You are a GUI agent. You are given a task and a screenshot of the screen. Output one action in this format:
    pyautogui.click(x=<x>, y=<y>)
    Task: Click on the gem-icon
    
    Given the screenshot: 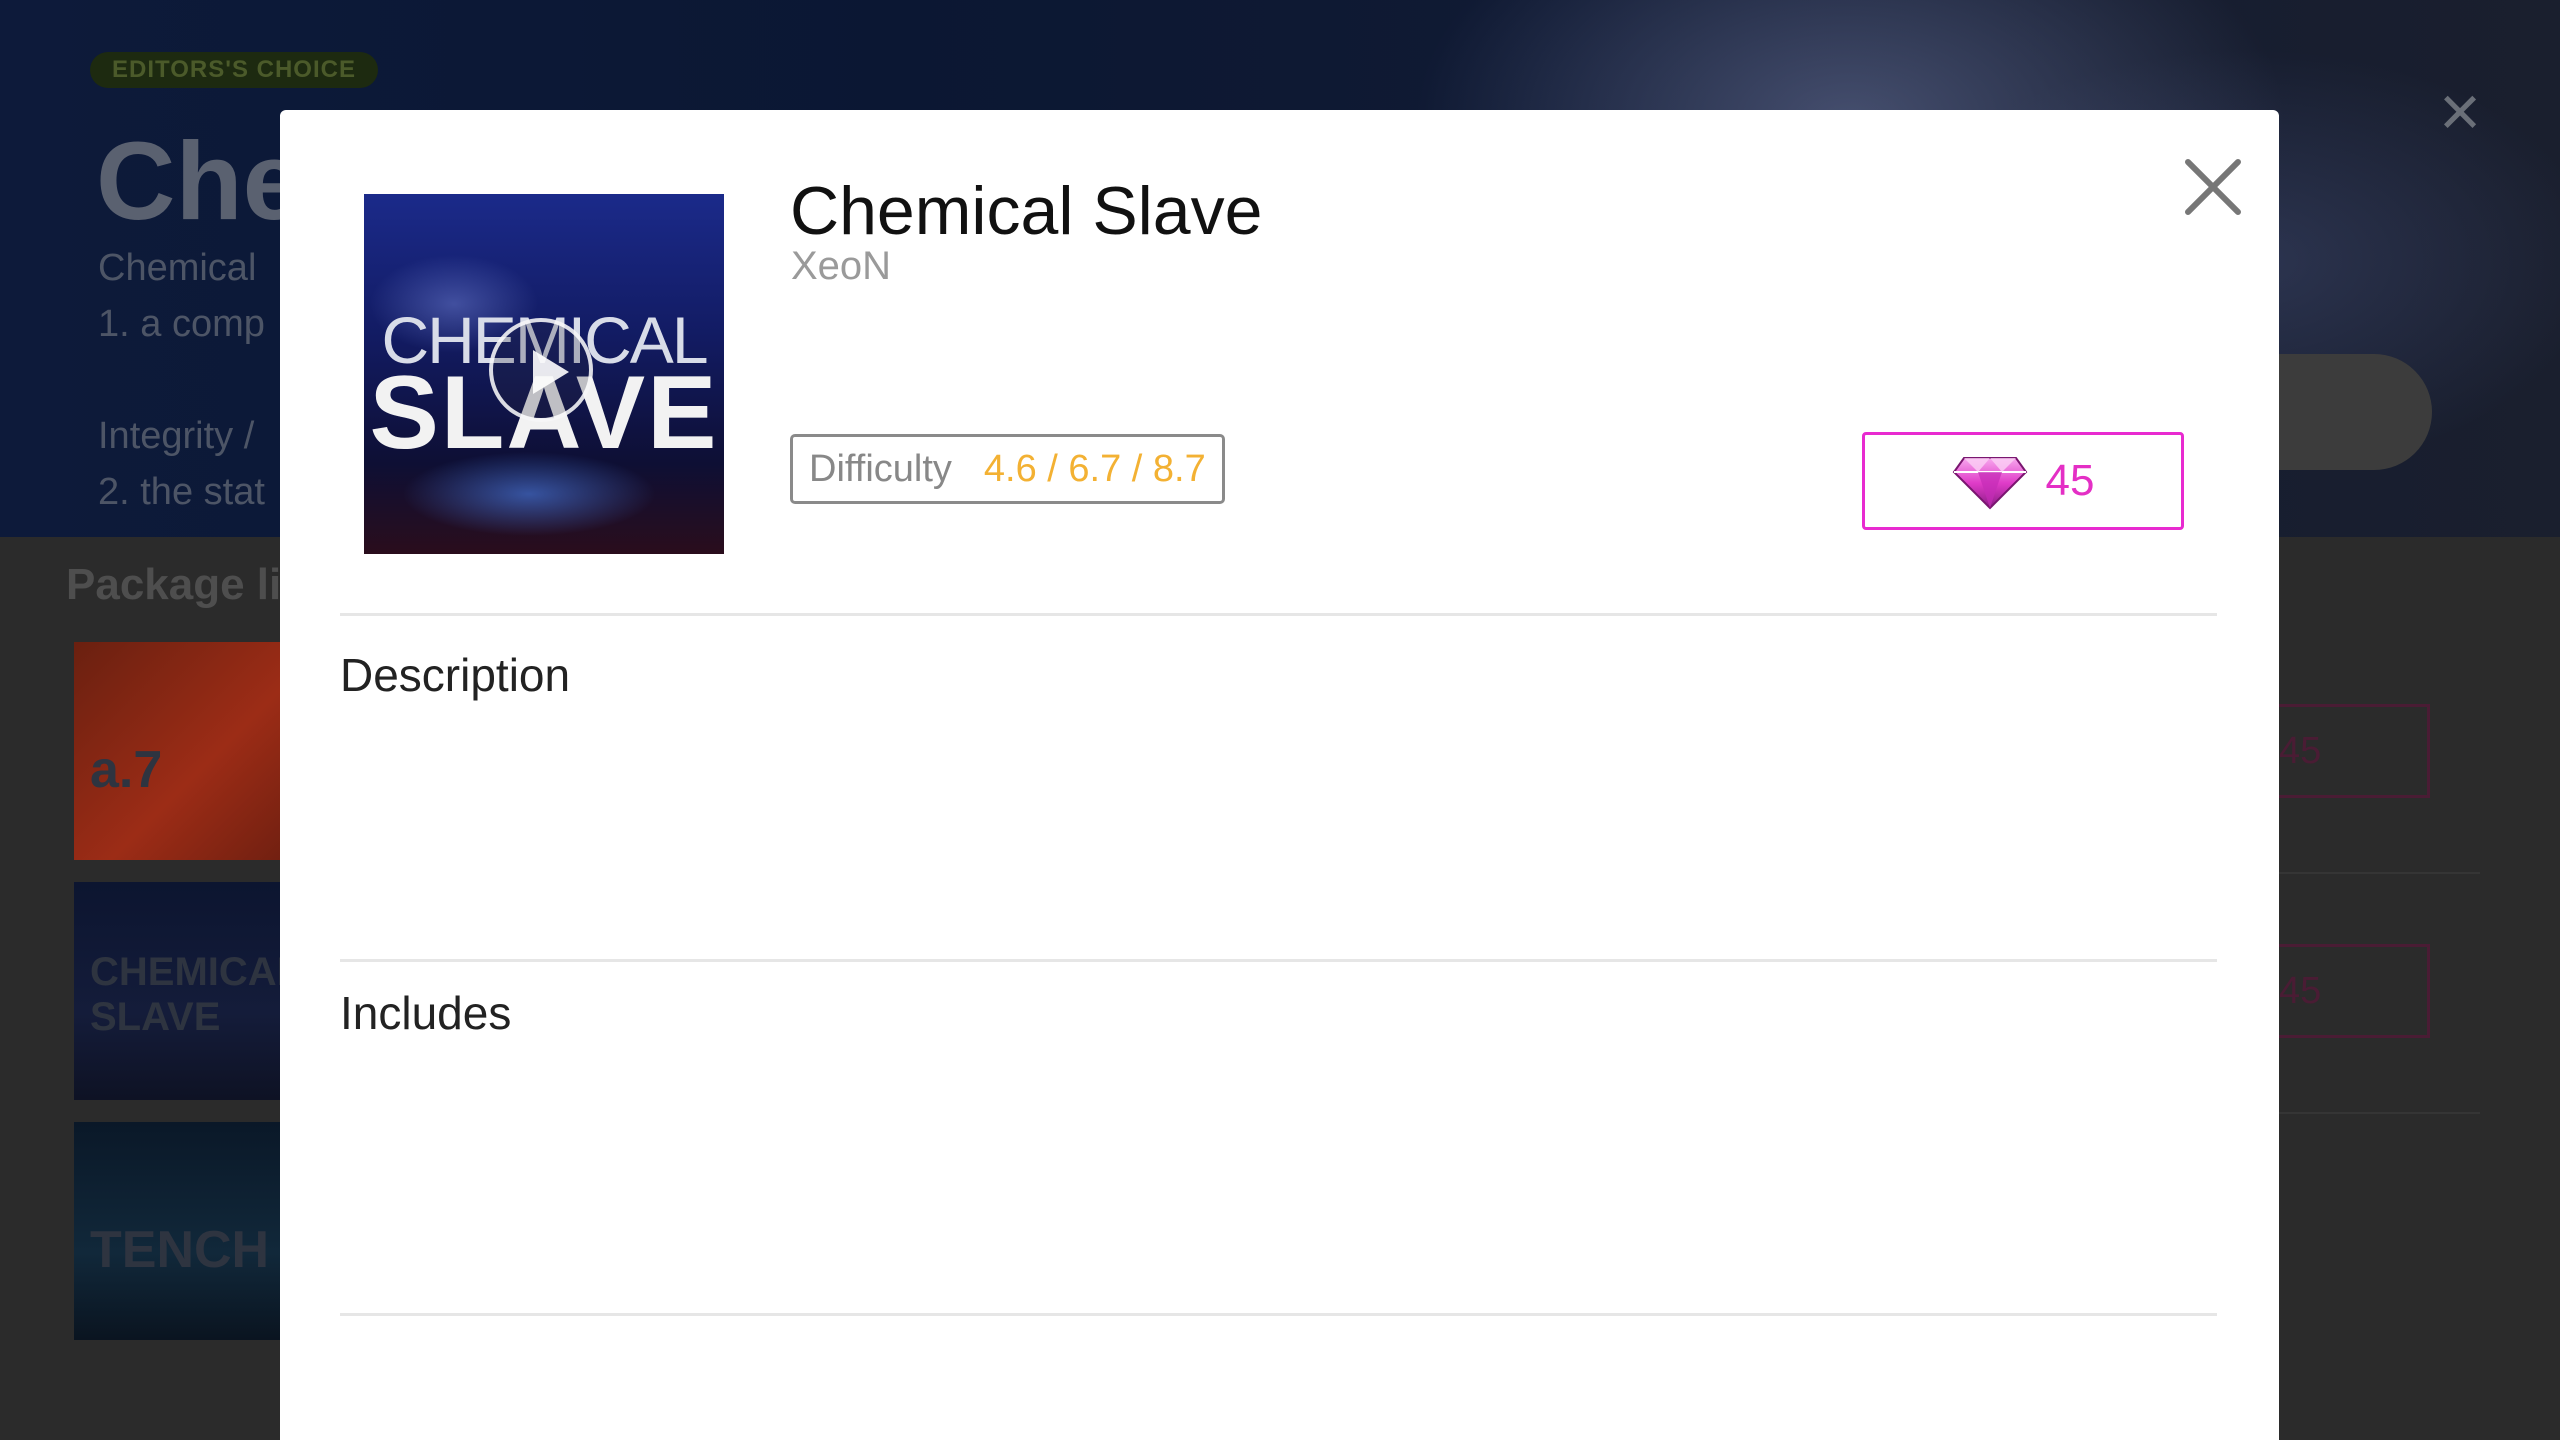 What is the action you would take?
    pyautogui.click(x=1989, y=483)
    